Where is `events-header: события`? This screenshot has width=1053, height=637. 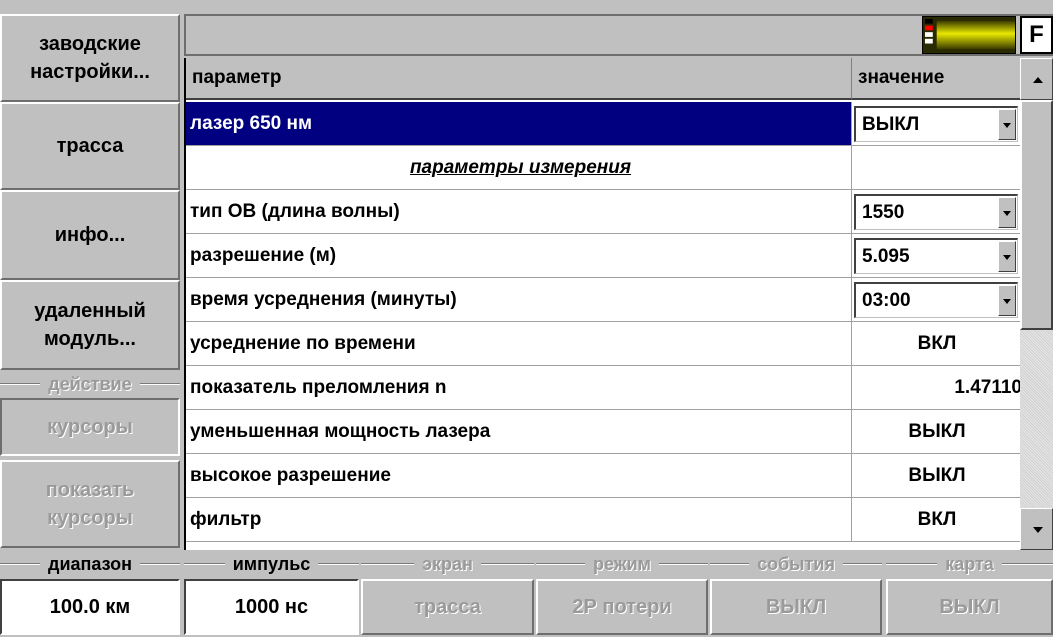 events-header: события is located at coordinates (796, 564).